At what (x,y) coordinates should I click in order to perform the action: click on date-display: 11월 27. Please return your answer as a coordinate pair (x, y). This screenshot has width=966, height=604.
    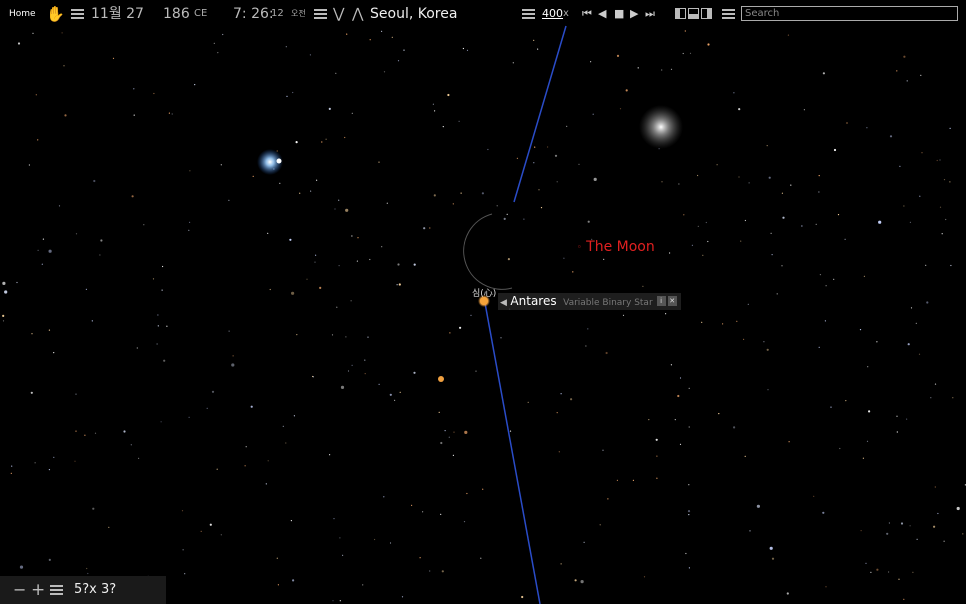
    Looking at the image, I should click on (117, 14).